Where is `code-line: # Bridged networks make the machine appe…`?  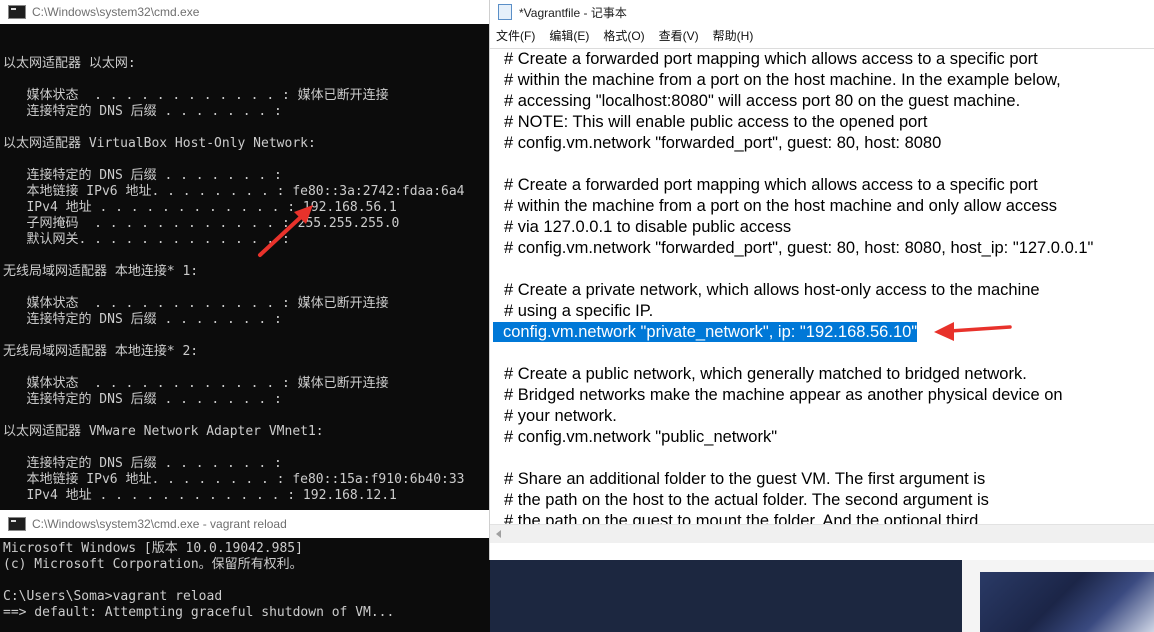
code-line: # Bridged networks make the machine appe… is located at coordinates (783, 395).